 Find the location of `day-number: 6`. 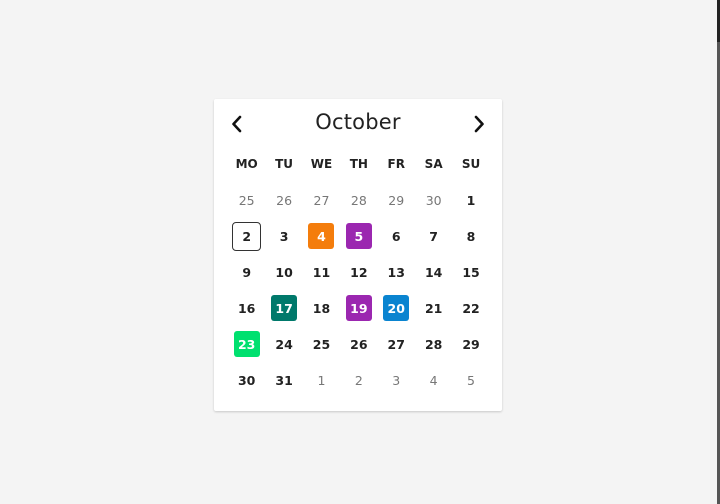

day-number: 6 is located at coordinates (396, 236).